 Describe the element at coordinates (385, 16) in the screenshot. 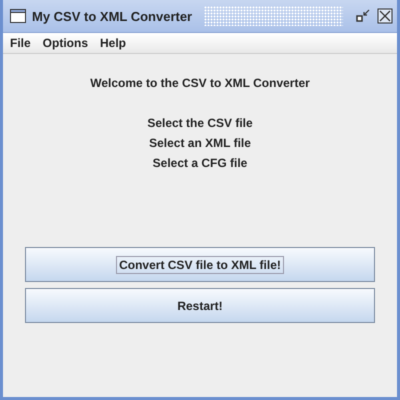

I see `close-button` at that location.